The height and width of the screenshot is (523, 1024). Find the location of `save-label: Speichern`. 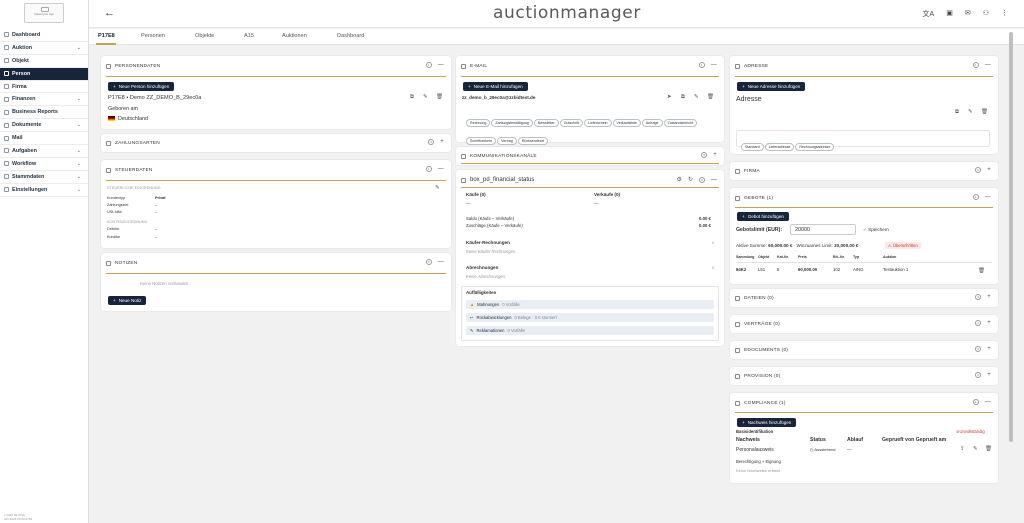

save-label: Speichern is located at coordinates (878, 229).